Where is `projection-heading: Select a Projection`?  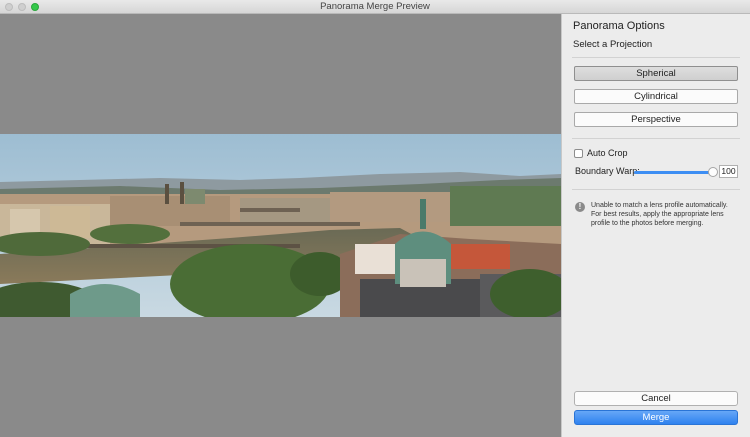
projection-heading: Select a Projection is located at coordinates (613, 44).